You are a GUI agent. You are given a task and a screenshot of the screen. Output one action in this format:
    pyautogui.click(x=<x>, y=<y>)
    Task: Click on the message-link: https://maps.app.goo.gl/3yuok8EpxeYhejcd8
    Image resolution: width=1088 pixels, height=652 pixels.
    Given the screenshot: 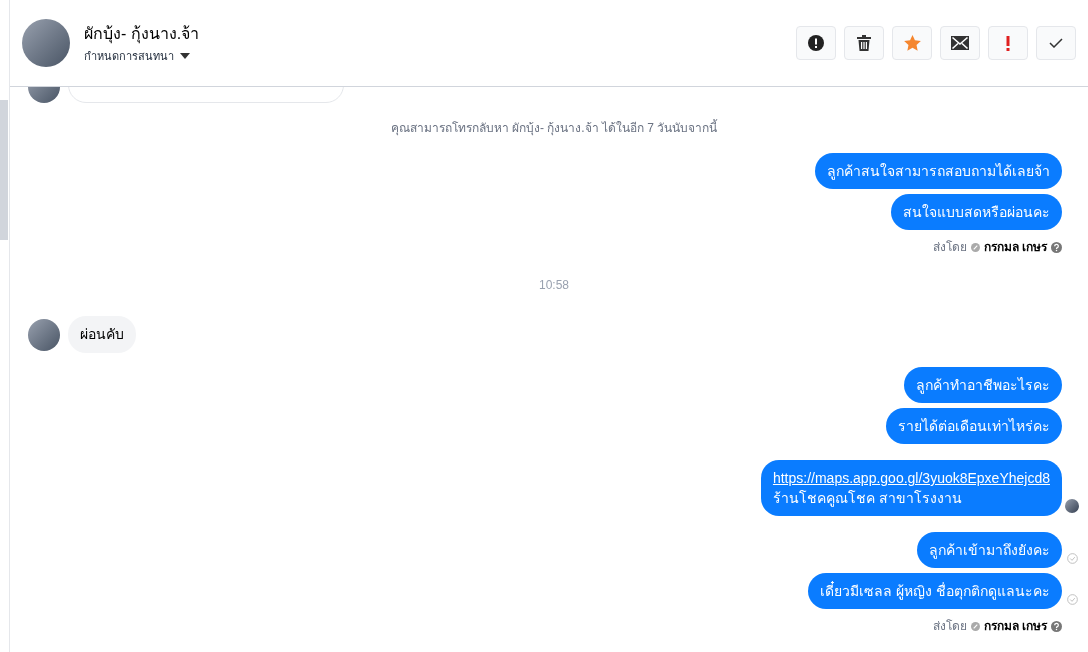 What is the action you would take?
    pyautogui.click(x=911, y=478)
    